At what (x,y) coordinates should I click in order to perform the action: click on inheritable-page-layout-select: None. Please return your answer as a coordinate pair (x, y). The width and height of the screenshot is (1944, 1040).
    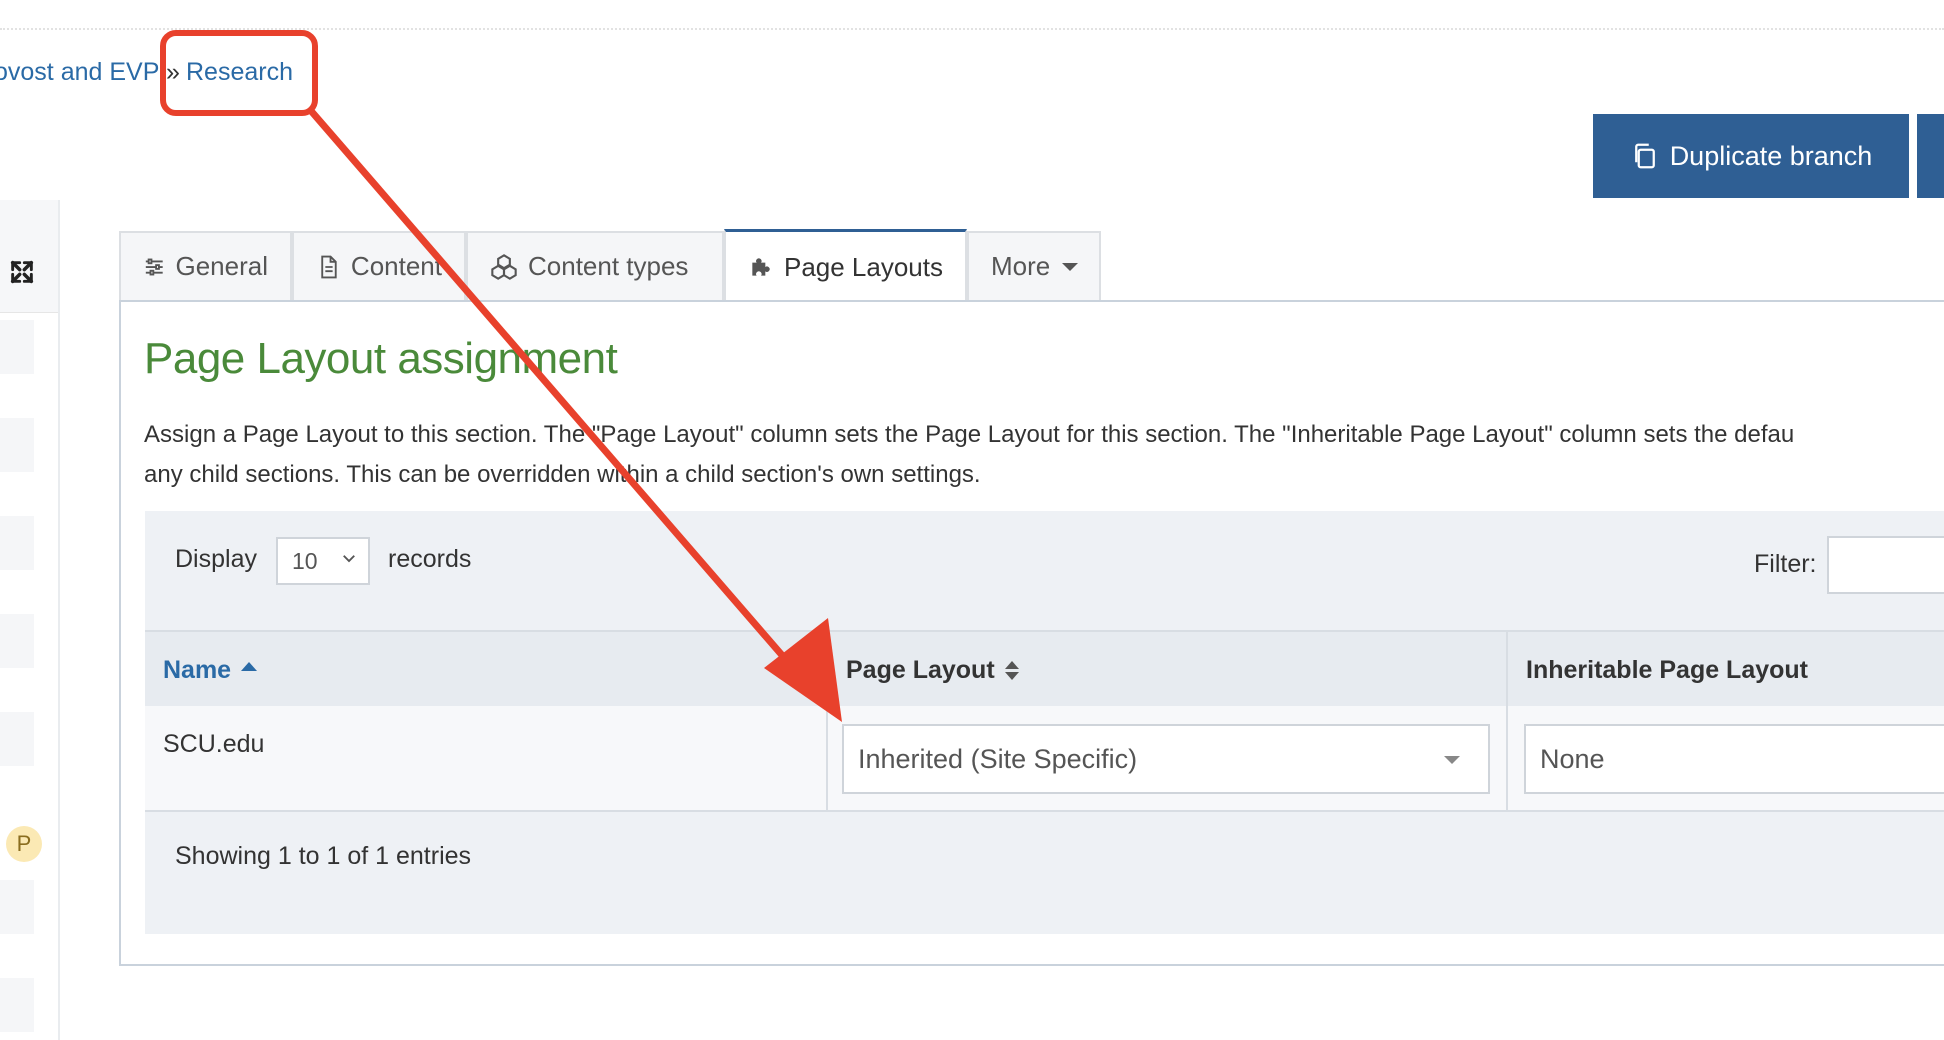
    Looking at the image, I should click on (1734, 759).